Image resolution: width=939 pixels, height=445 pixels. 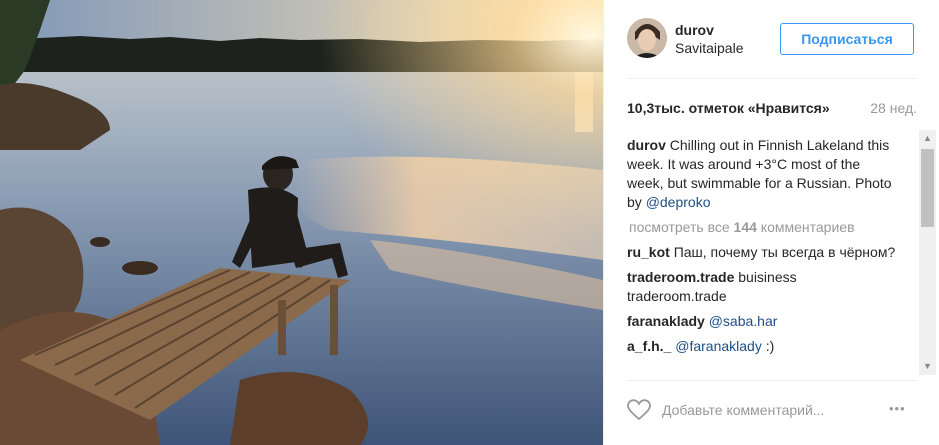 What do you see at coordinates (927, 188) in the screenshot?
I see `scrollbar-thumb` at bounding box center [927, 188].